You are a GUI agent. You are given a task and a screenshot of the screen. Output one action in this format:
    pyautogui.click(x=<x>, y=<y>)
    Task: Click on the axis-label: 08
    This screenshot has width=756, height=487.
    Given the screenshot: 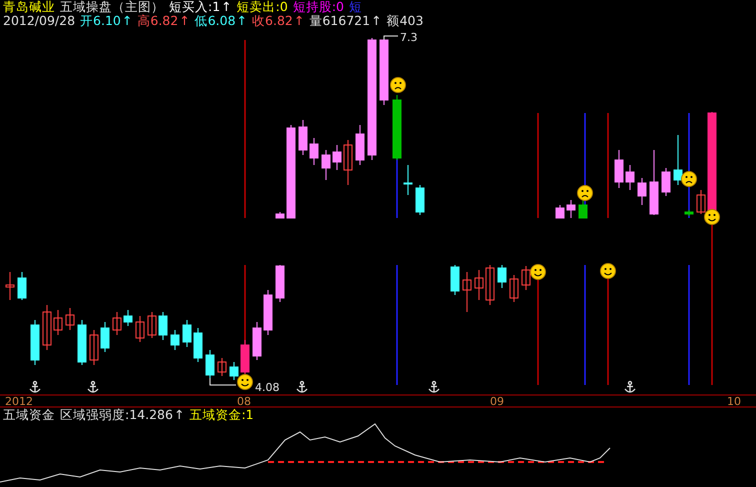 What is the action you would take?
    pyautogui.click(x=244, y=401)
    